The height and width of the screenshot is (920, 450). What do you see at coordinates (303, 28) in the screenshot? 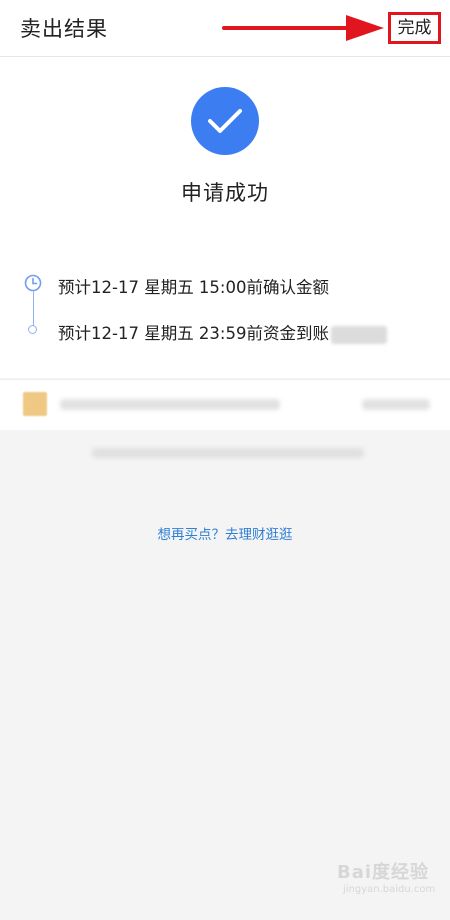
I see `red-annotation-arrow` at bounding box center [303, 28].